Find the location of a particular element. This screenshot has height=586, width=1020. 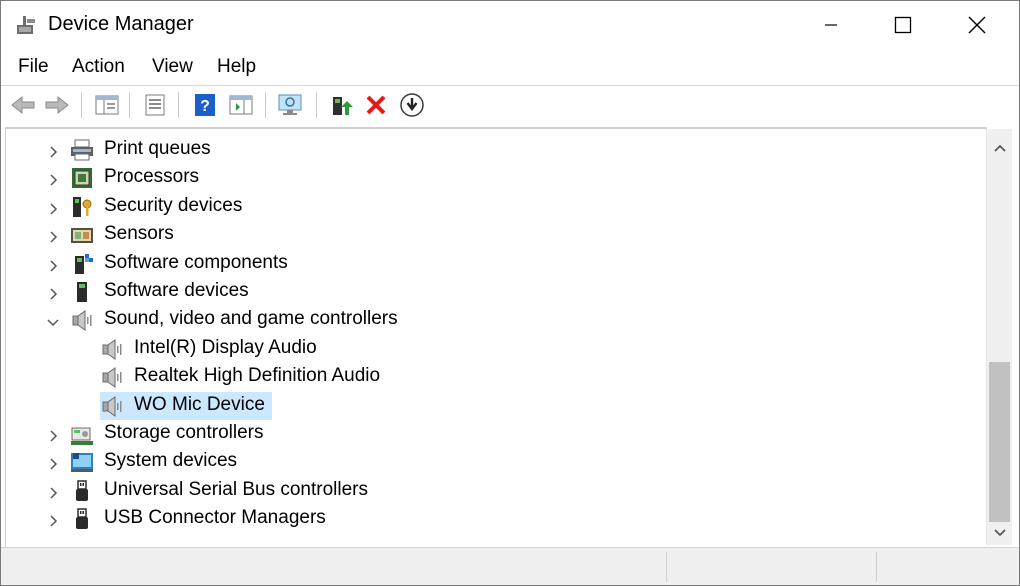

maximize-button is located at coordinates (903, 25).